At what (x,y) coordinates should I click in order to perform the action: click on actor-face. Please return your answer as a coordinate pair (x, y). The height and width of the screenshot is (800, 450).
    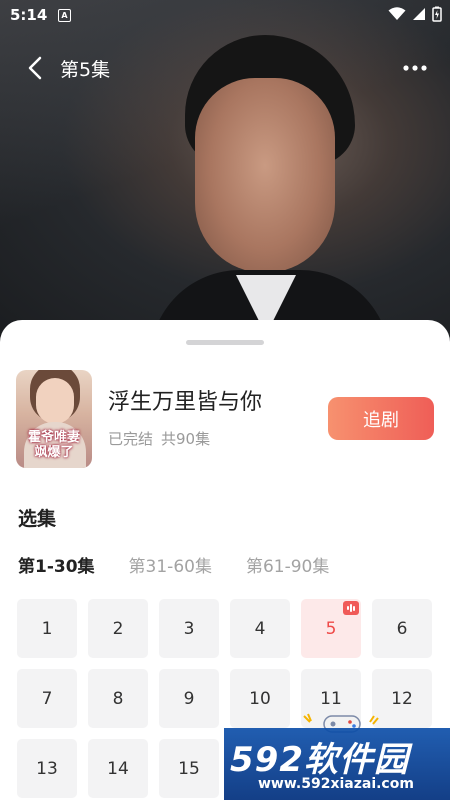
    Looking at the image, I should click on (265, 175).